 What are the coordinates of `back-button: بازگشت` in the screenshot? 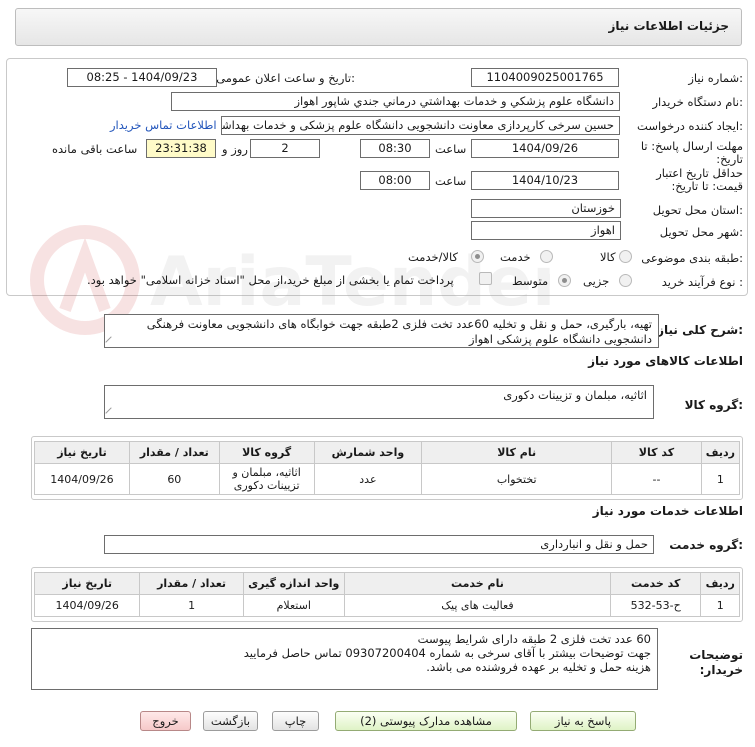 It's located at (230, 721).